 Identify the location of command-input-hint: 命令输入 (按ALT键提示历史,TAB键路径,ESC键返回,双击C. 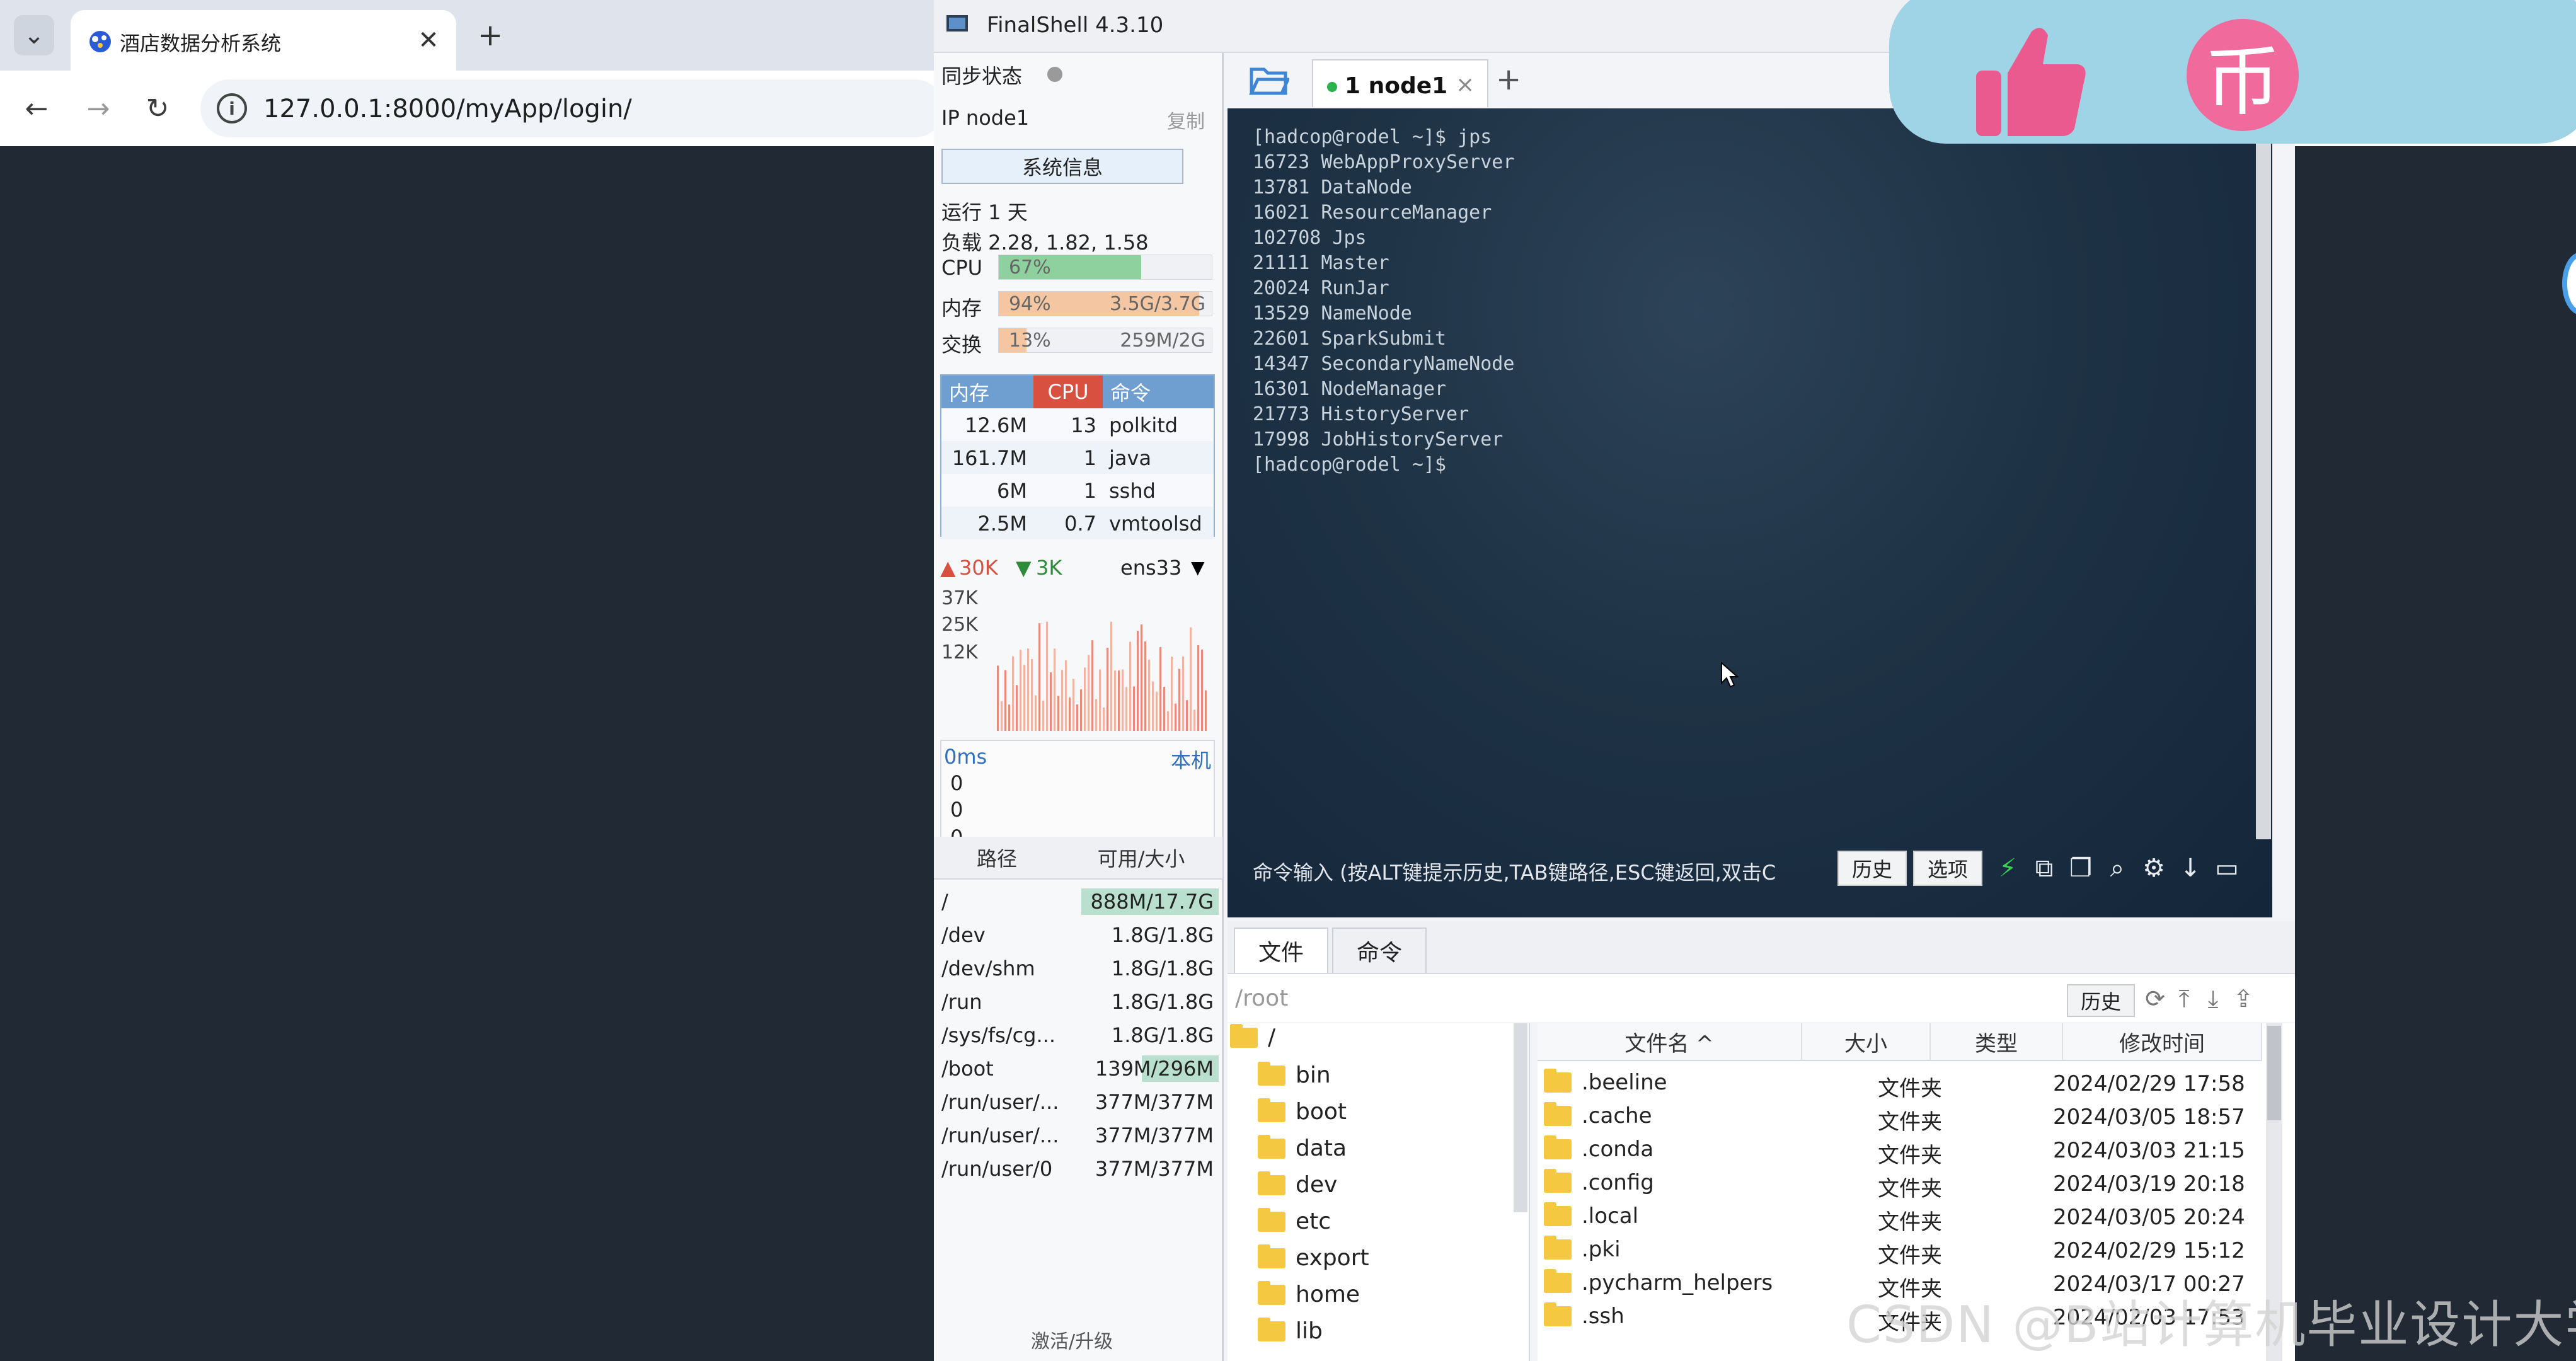
(1514, 871).